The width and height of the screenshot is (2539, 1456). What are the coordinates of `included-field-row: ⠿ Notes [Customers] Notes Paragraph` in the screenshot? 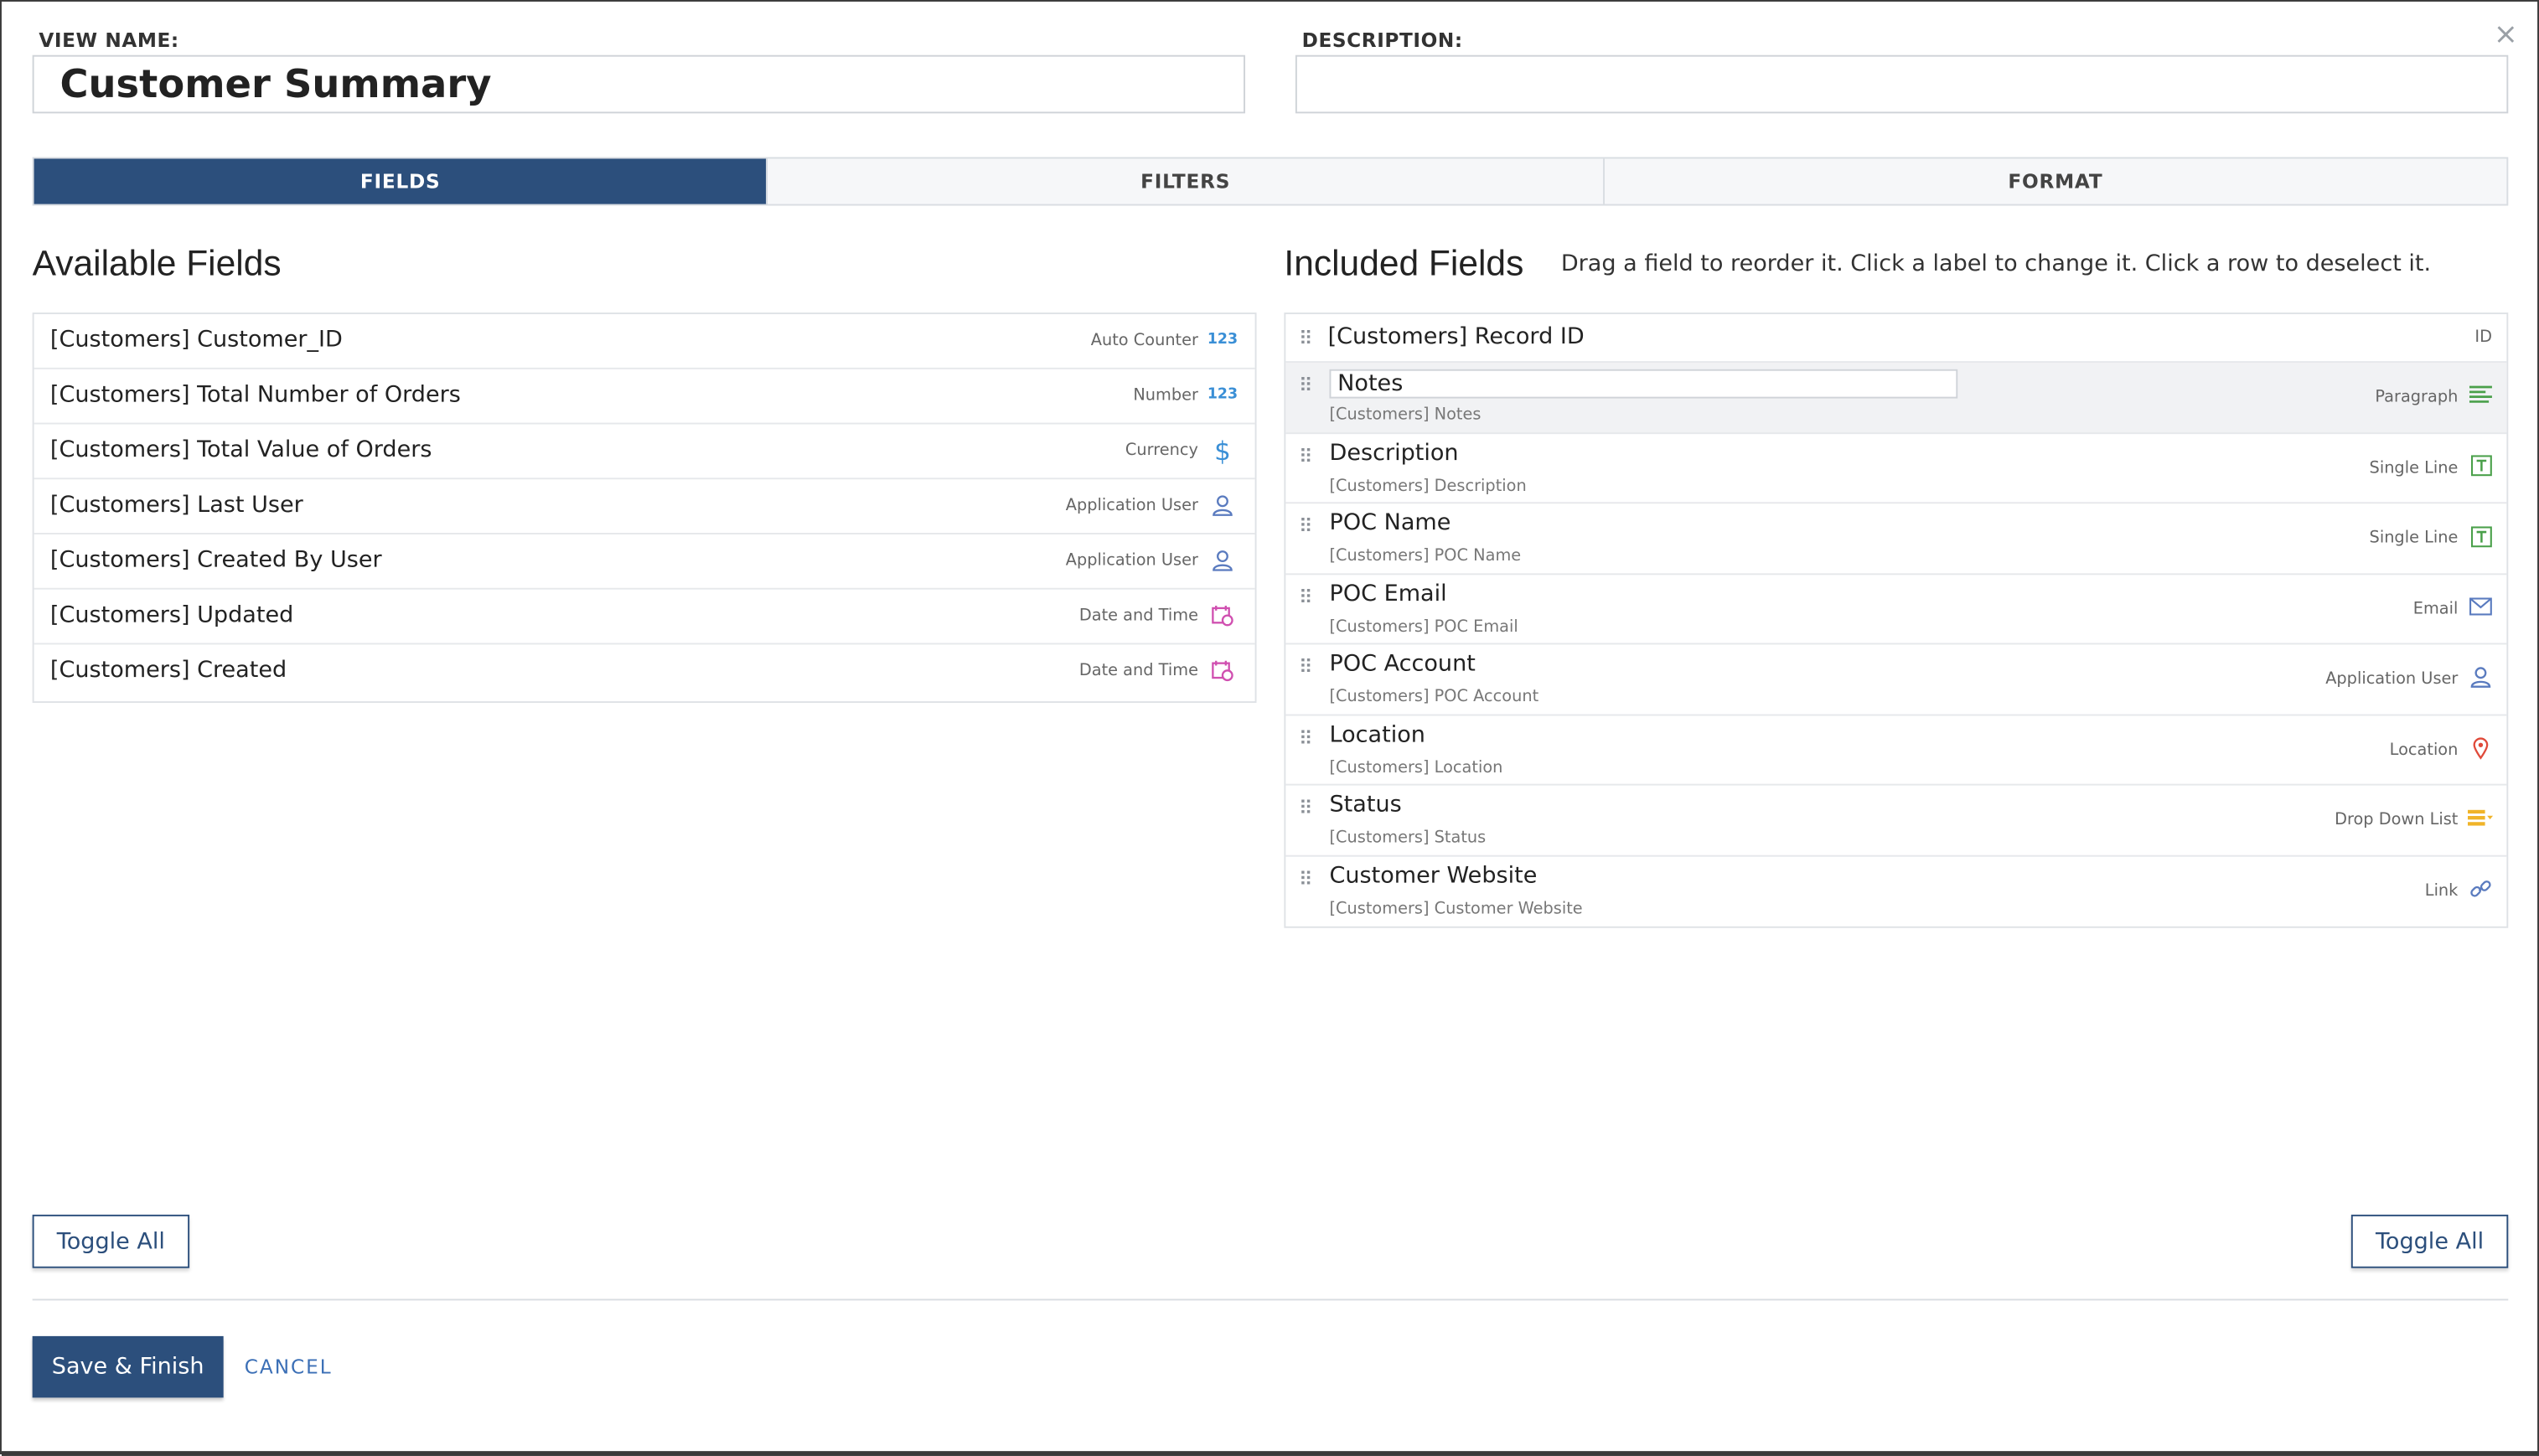 It's located at (1896, 398).